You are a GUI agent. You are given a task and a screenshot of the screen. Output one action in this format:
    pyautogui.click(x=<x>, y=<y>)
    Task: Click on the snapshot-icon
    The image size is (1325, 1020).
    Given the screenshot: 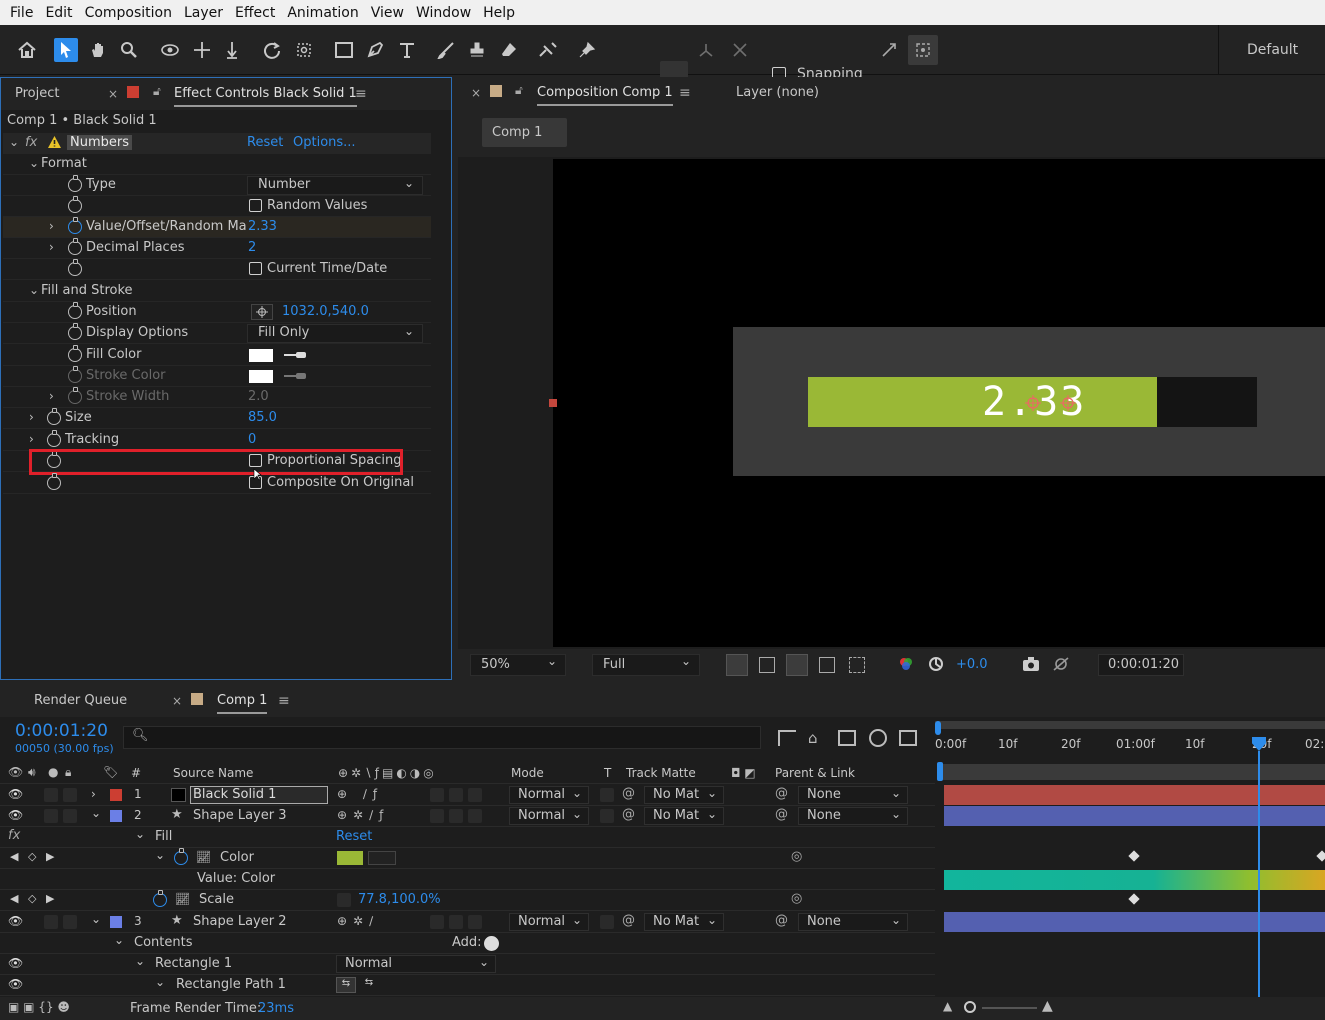 What is the action you would take?
    pyautogui.click(x=1031, y=664)
    